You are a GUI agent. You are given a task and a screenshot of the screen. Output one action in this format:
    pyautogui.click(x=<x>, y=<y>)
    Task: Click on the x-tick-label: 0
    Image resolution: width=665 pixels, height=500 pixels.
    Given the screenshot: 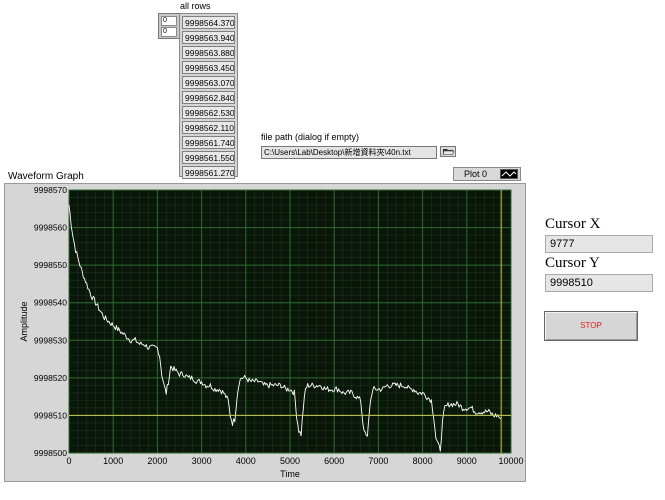 What is the action you would take?
    pyautogui.click(x=68, y=461)
    